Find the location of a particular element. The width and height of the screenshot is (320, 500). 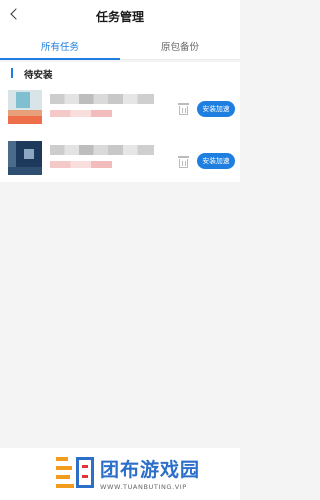

site-logo-icon is located at coordinates (76, 474).